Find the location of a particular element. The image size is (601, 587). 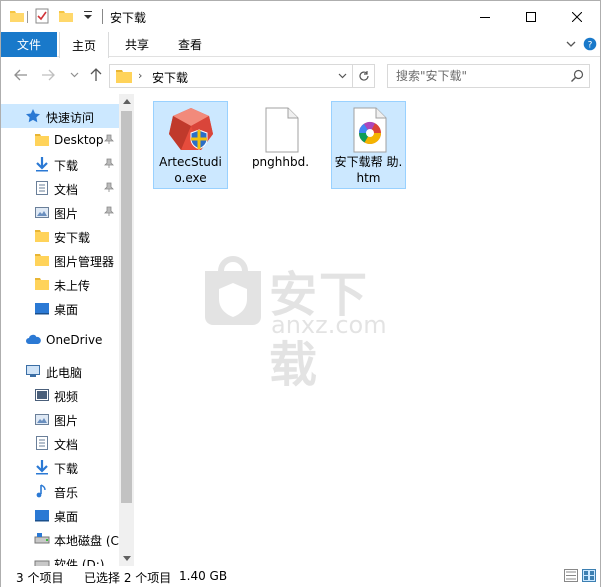

minimize-icon is located at coordinates (485, 17).